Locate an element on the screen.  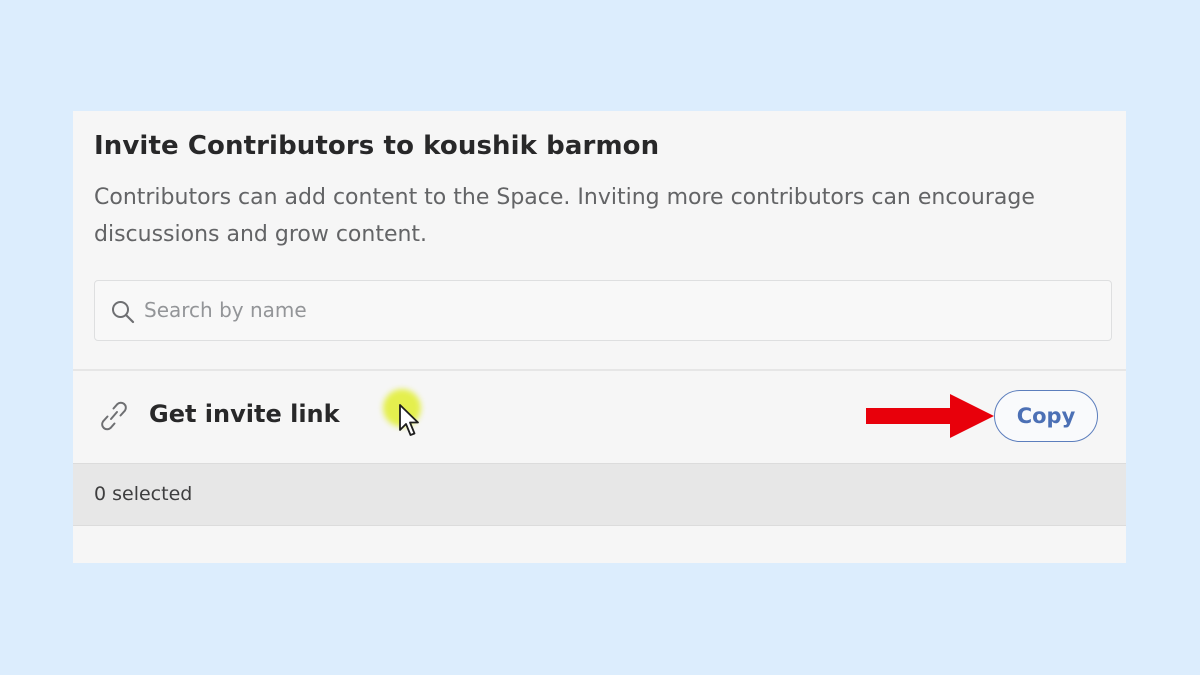
selected-count: 0 selected is located at coordinates (143, 494).